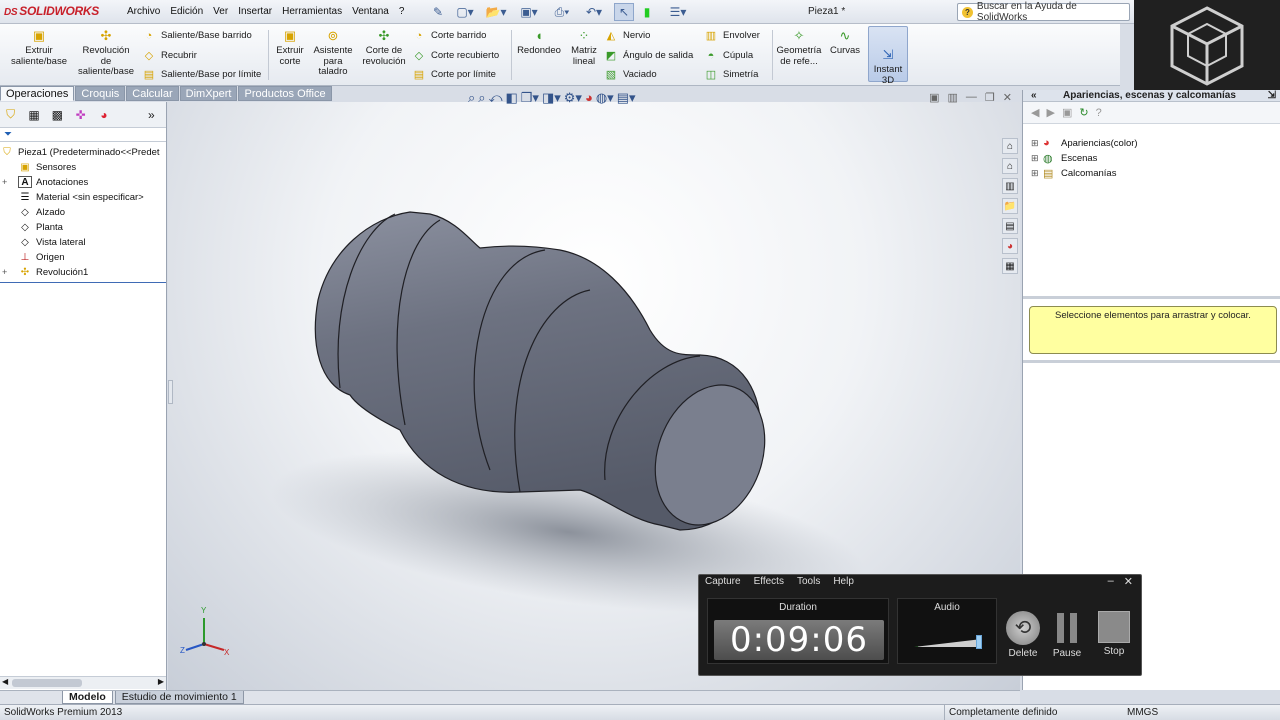 The image size is (1280, 720). Describe the element at coordinates (46, 242) in the screenshot. I see `tree-item-right-plane: ◇ Vista lateral` at that location.